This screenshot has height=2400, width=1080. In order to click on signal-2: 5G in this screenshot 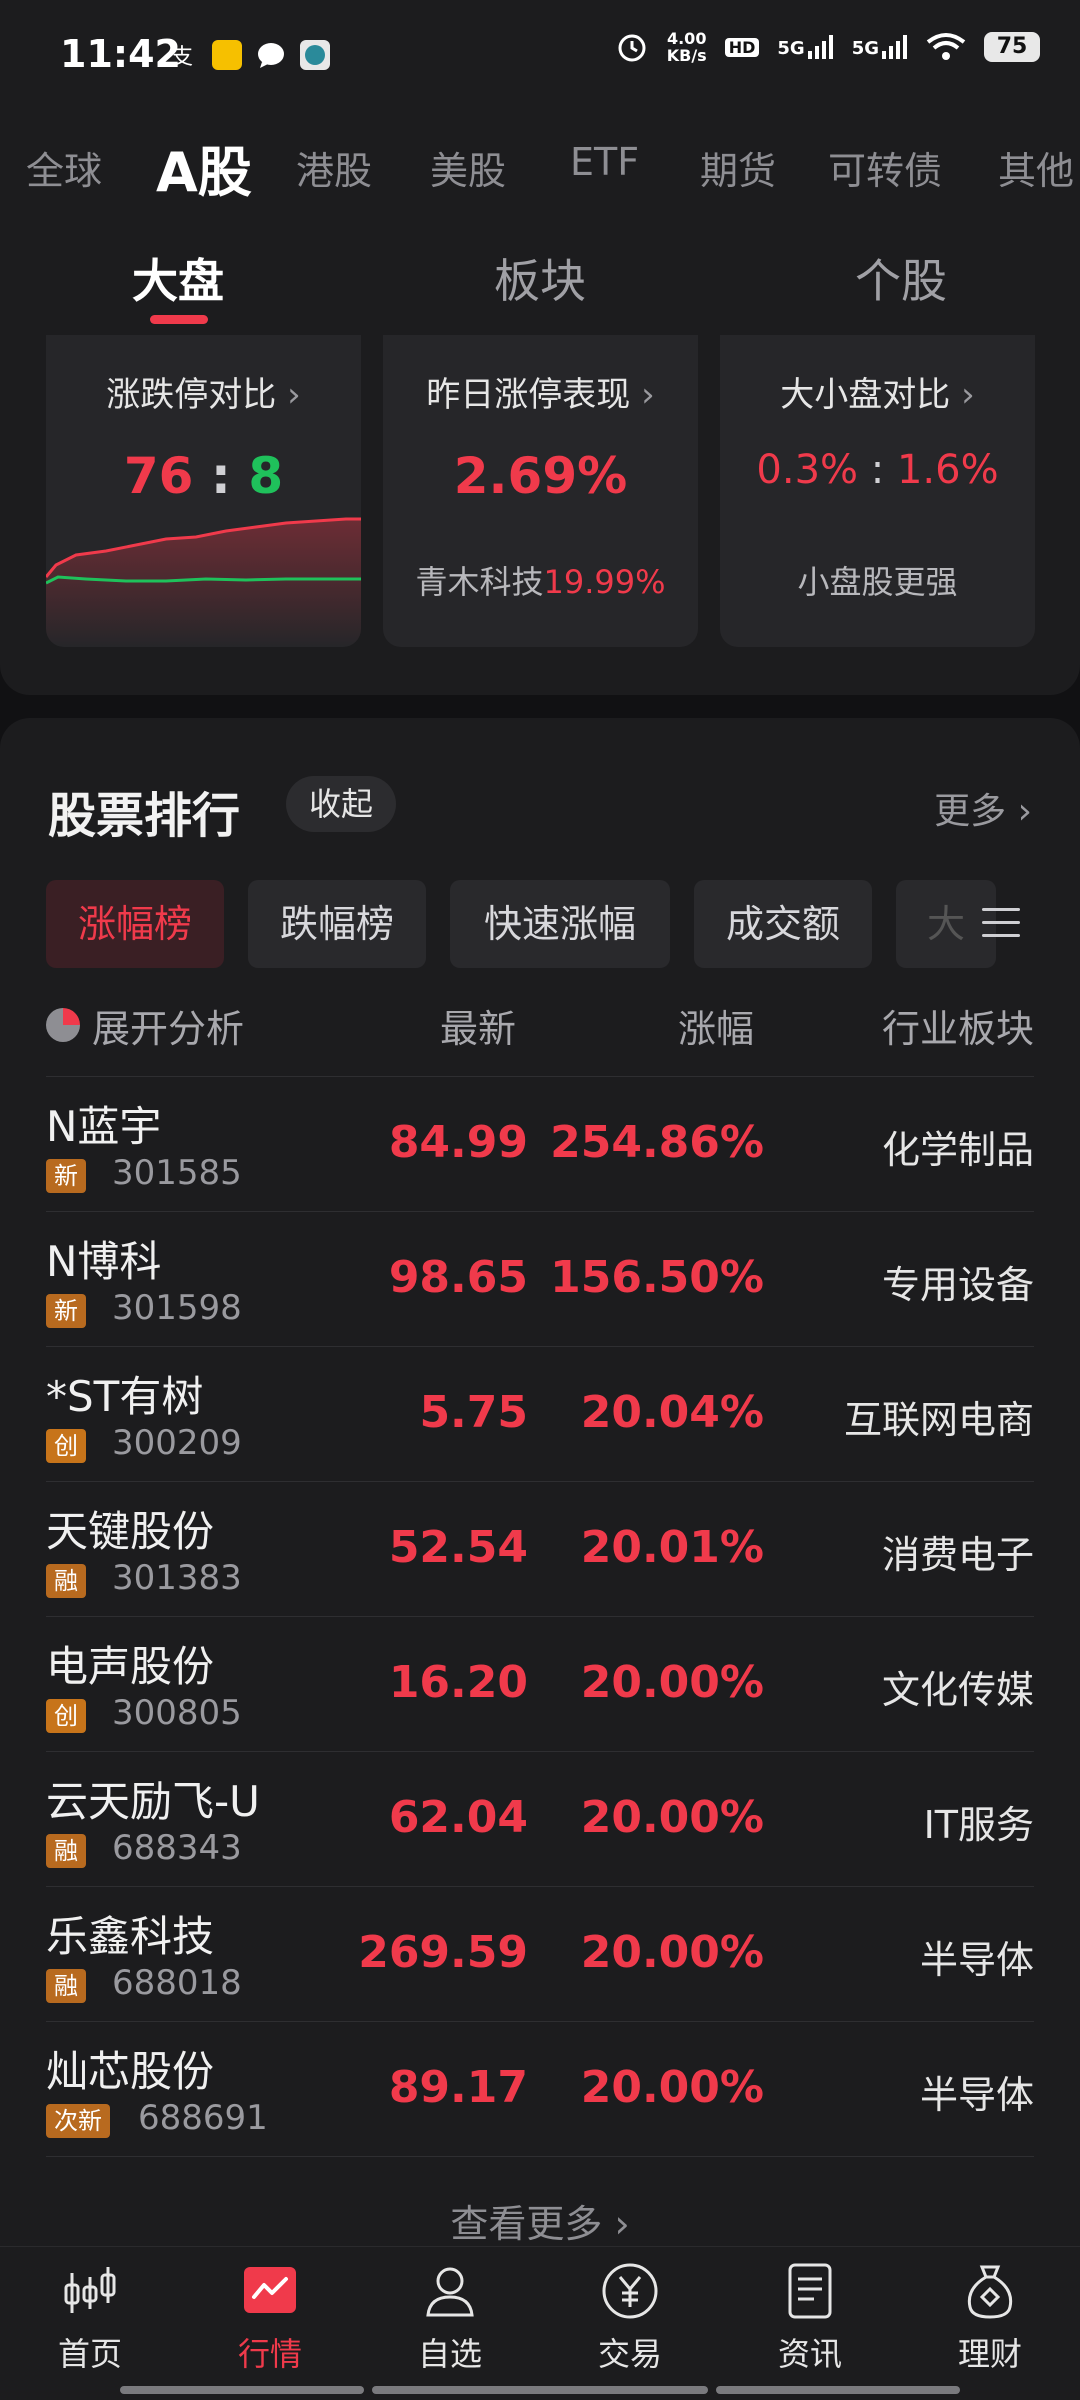, I will do `click(880, 47)`.